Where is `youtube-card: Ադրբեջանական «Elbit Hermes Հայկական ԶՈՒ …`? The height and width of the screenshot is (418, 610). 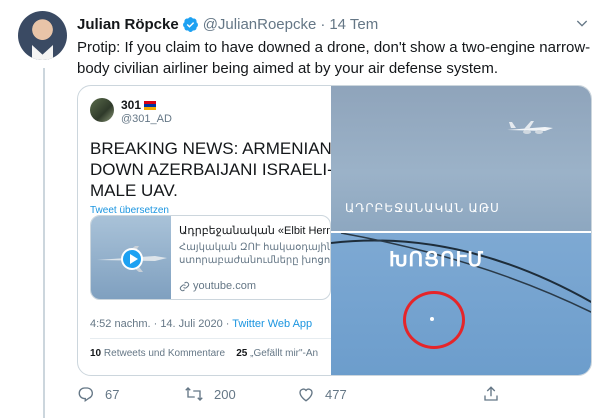 youtube-card: Ադրբեջանական «Elbit Hermes Հայկական ԶՈՒ … is located at coordinates (210, 257).